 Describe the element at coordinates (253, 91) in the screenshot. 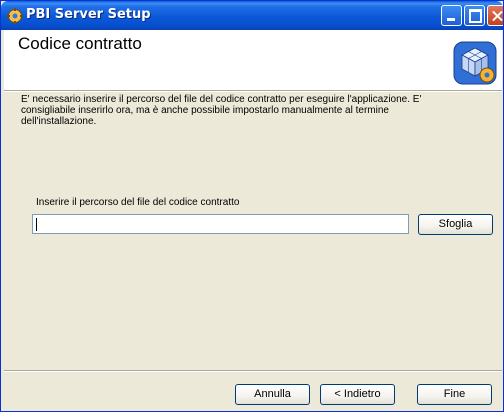

I see `header-separator` at that location.